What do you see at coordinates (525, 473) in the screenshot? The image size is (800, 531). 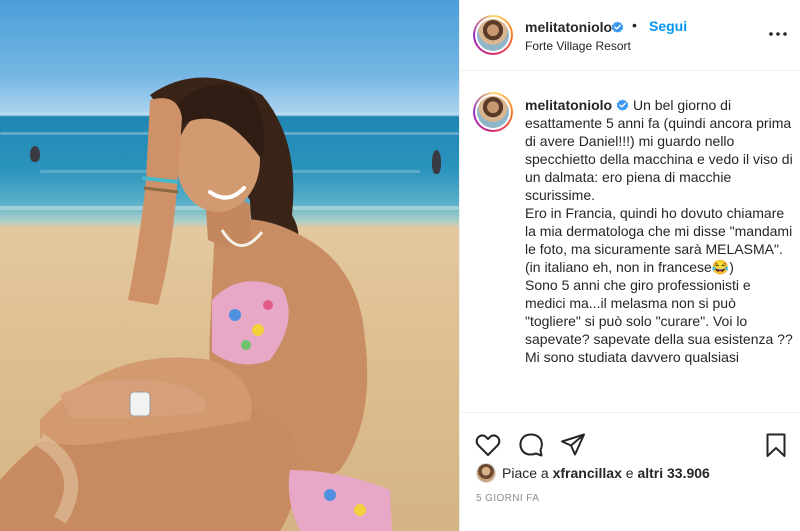 I see `likes-prefix: Piace a` at bounding box center [525, 473].